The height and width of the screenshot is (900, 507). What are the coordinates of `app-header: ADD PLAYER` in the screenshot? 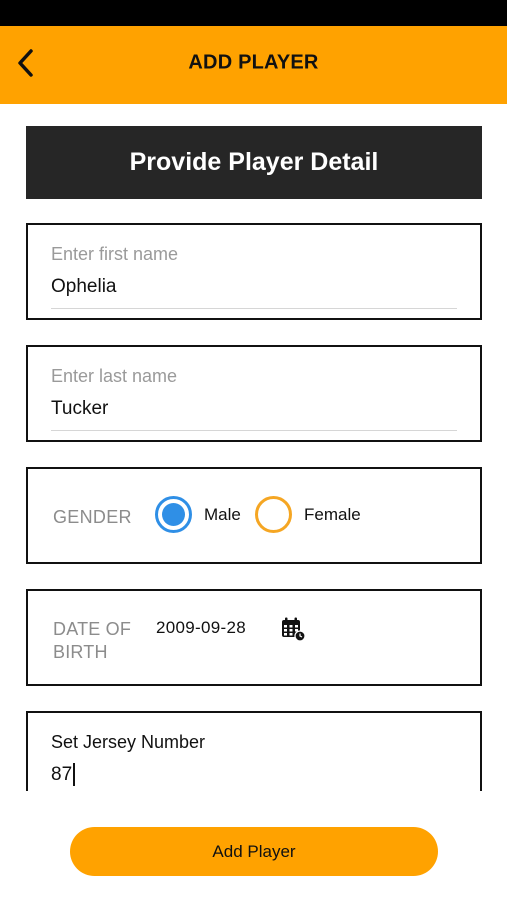 It's located at (253, 65).